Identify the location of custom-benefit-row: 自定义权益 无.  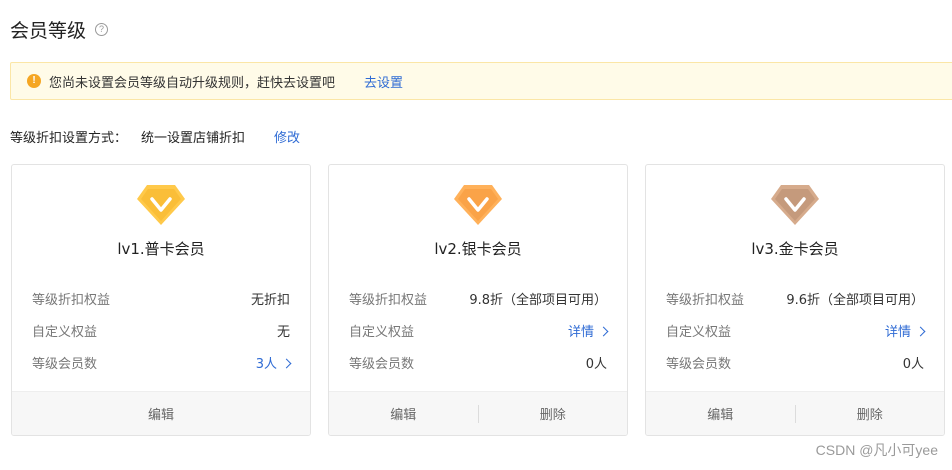
(161, 330).